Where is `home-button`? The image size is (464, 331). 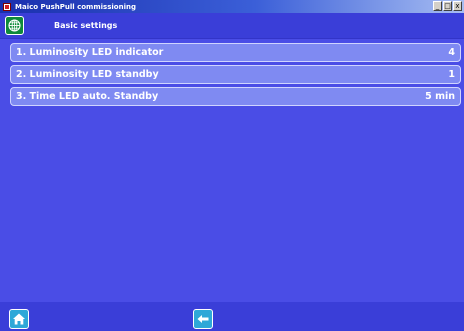
home-button is located at coordinates (19, 319).